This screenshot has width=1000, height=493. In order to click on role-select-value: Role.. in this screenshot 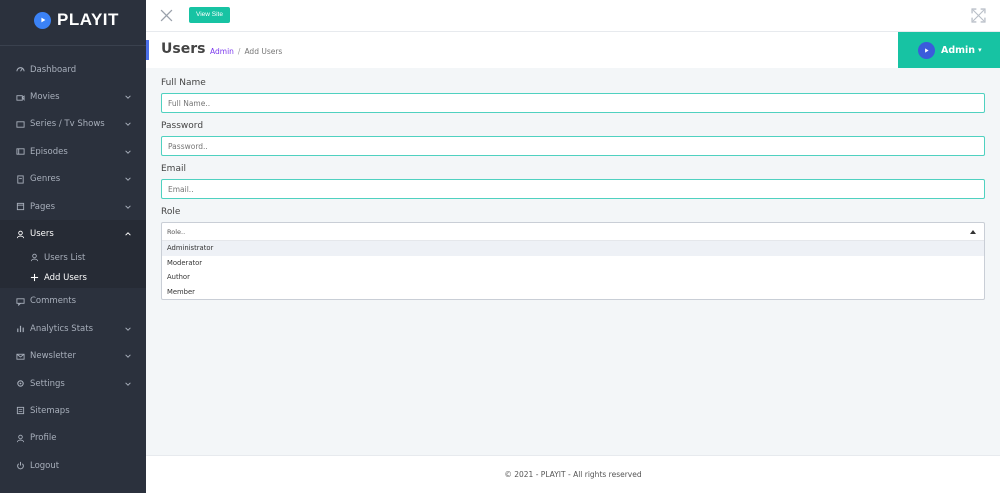, I will do `click(573, 232)`.